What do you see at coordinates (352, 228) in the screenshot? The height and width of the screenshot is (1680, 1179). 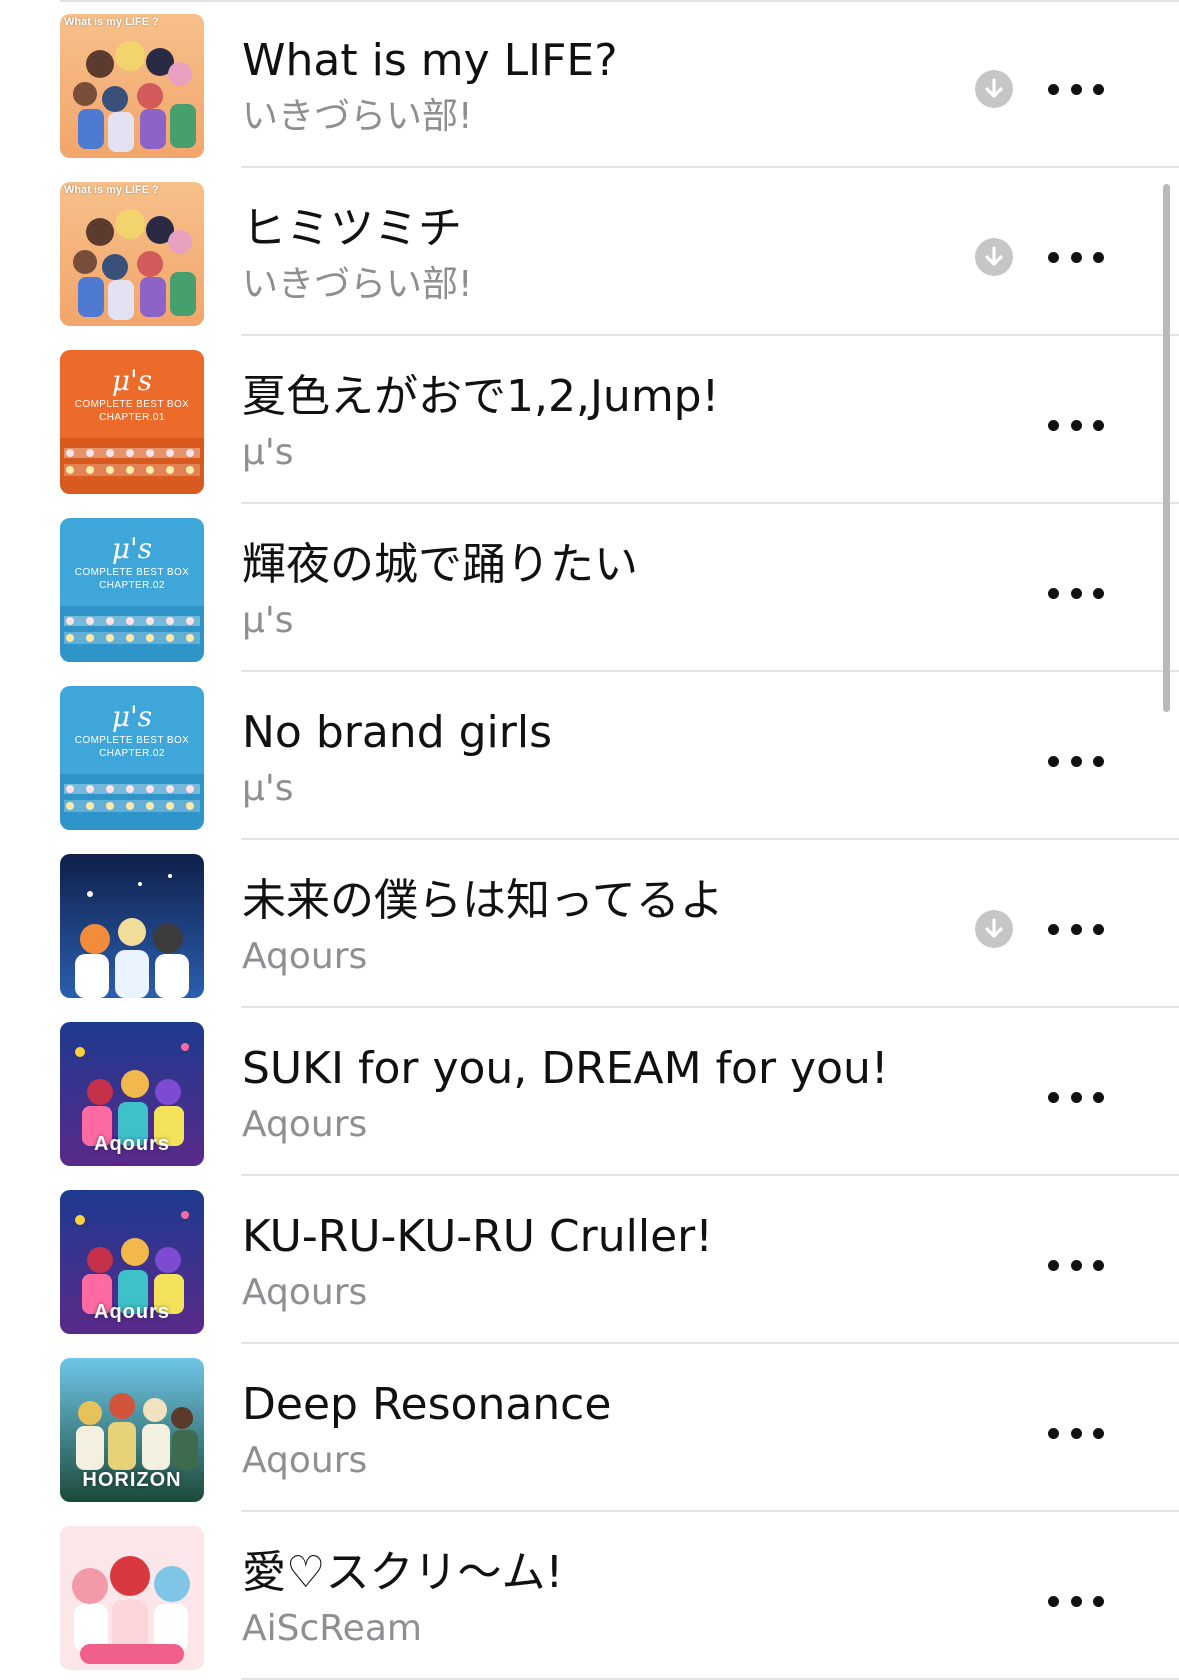 I see `song-title: ヒミツミチ` at bounding box center [352, 228].